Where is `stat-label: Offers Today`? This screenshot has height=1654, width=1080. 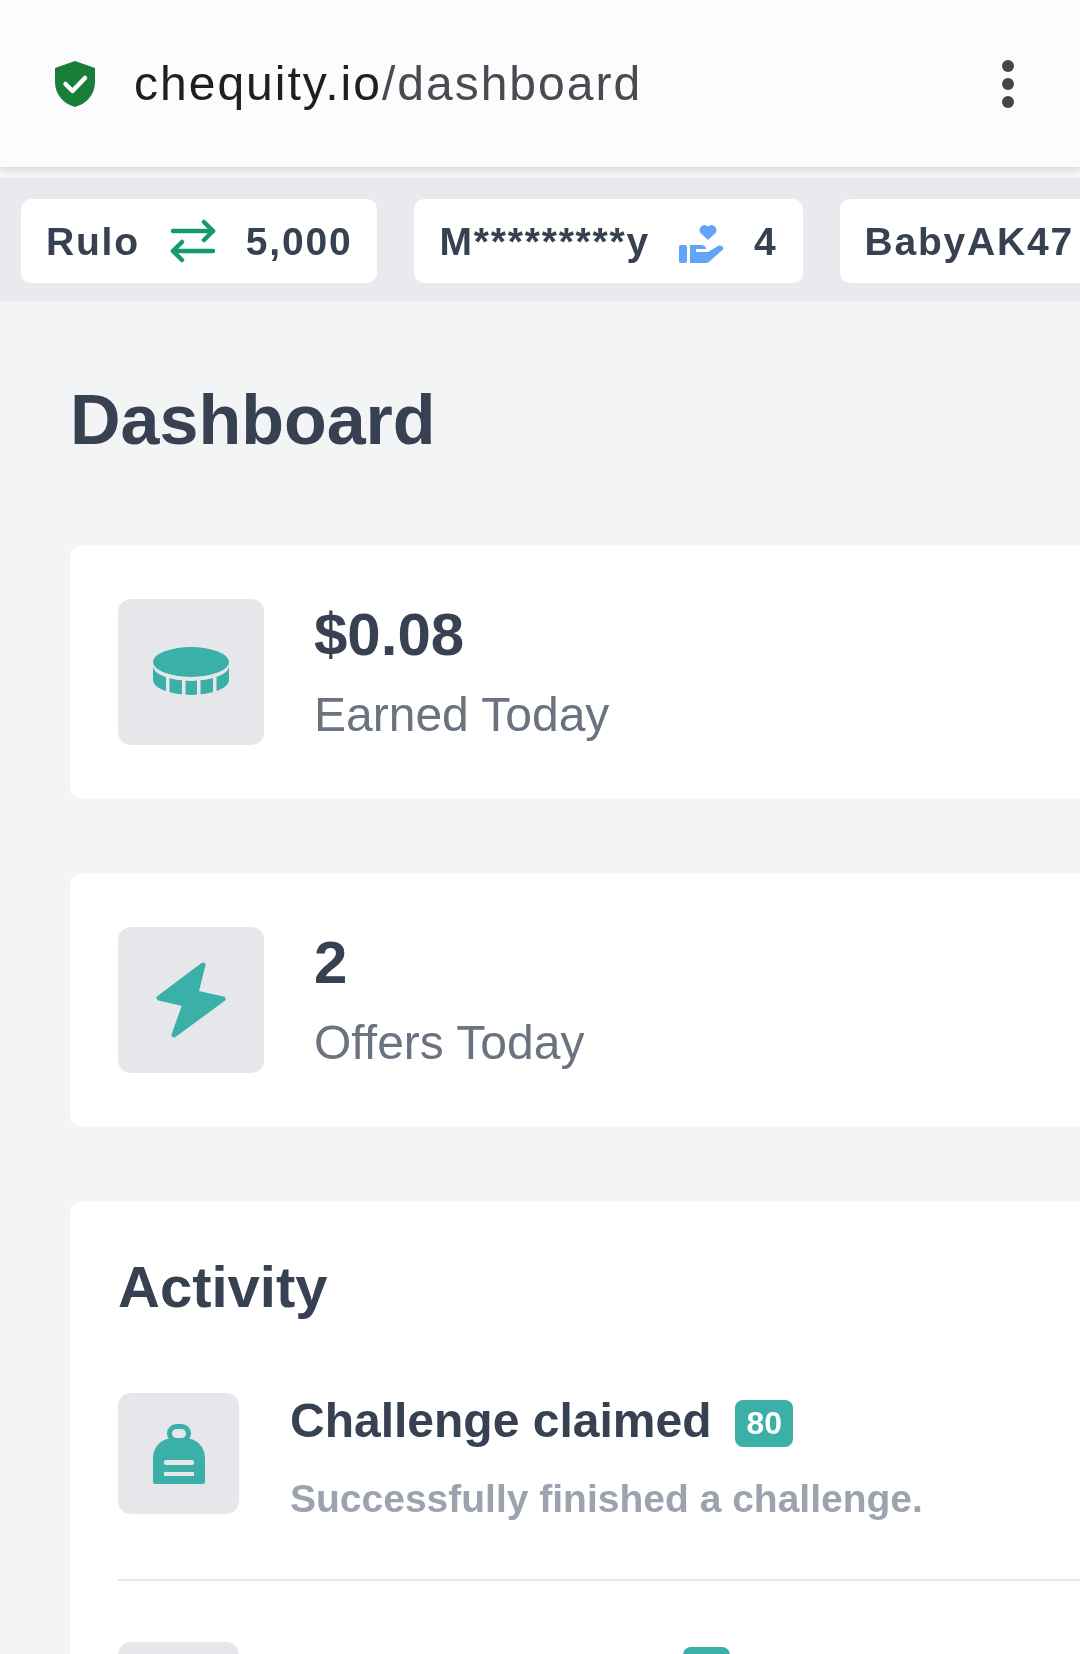 stat-label: Offers Today is located at coordinates (449, 1043).